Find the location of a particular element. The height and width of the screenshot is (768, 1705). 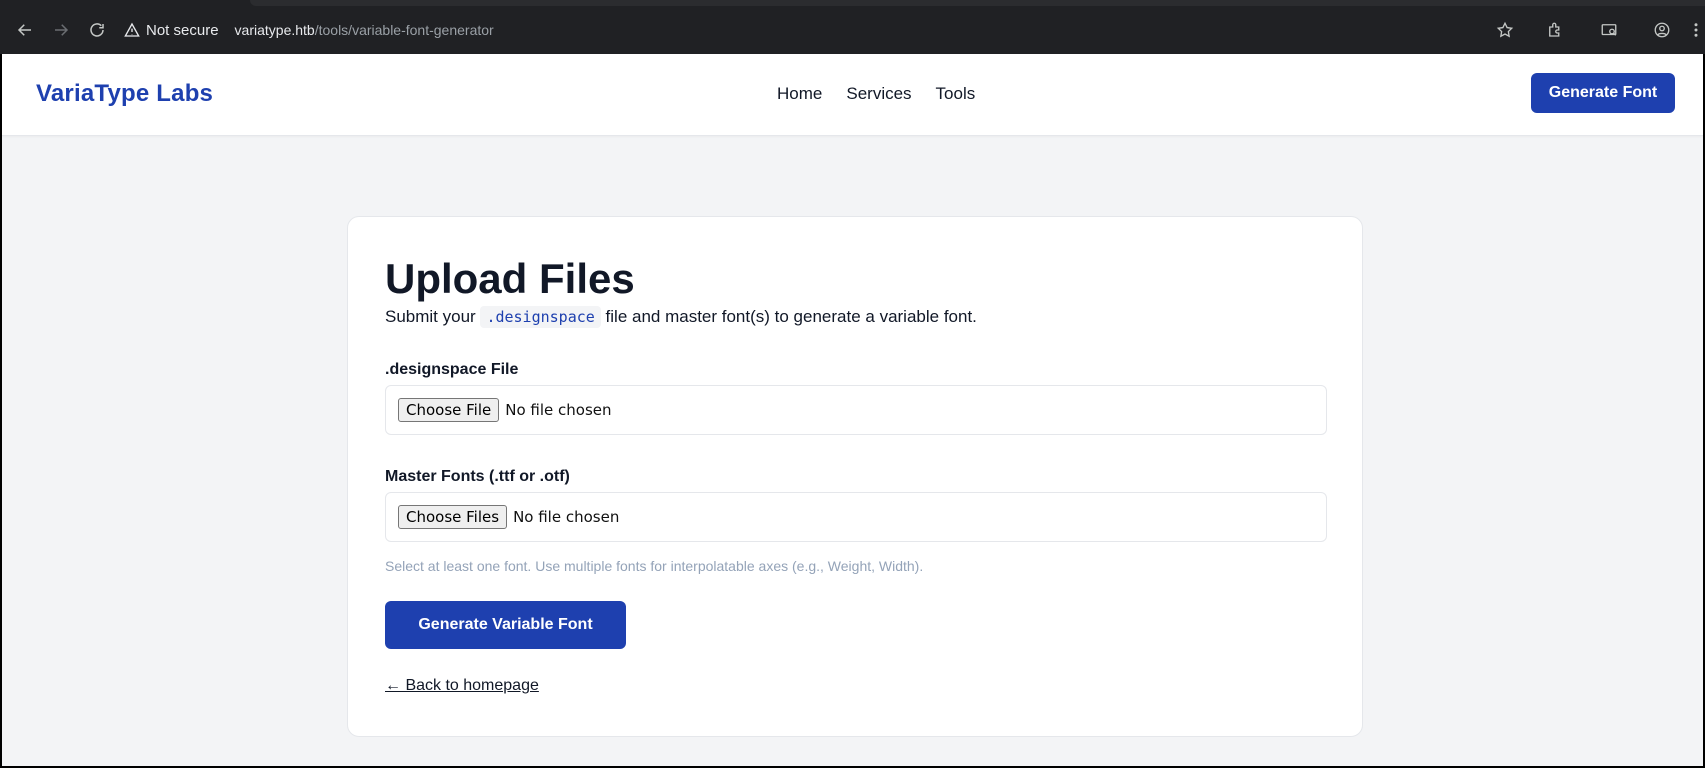

back-to-homepage-link: ← Back to homepage is located at coordinates (462, 686).